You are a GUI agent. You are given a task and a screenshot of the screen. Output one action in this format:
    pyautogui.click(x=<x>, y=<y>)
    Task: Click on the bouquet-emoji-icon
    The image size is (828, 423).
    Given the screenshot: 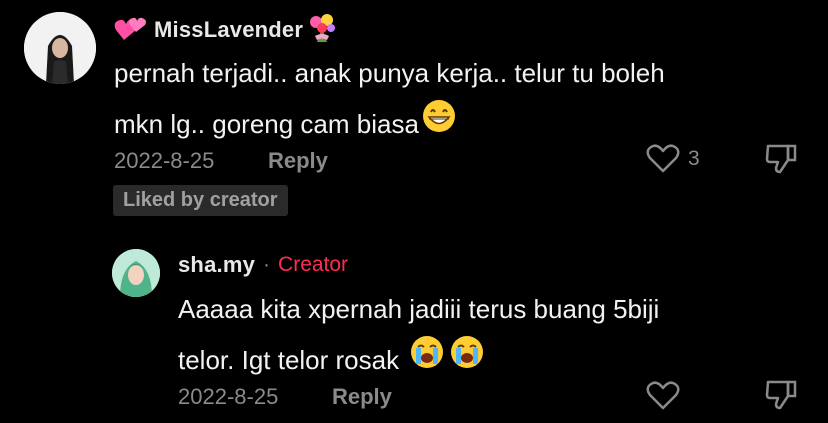 What is the action you would take?
    pyautogui.click(x=322, y=30)
    